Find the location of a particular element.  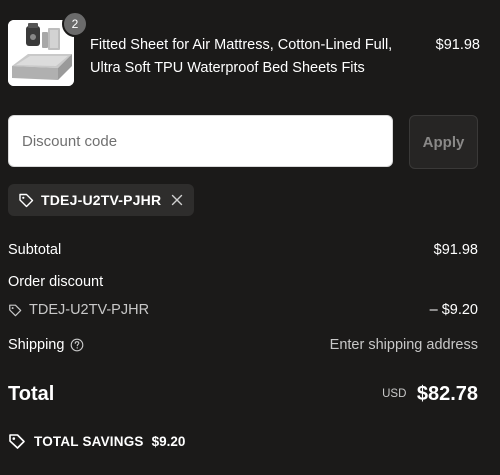

order-discount-label: Order discount is located at coordinates (56, 282).